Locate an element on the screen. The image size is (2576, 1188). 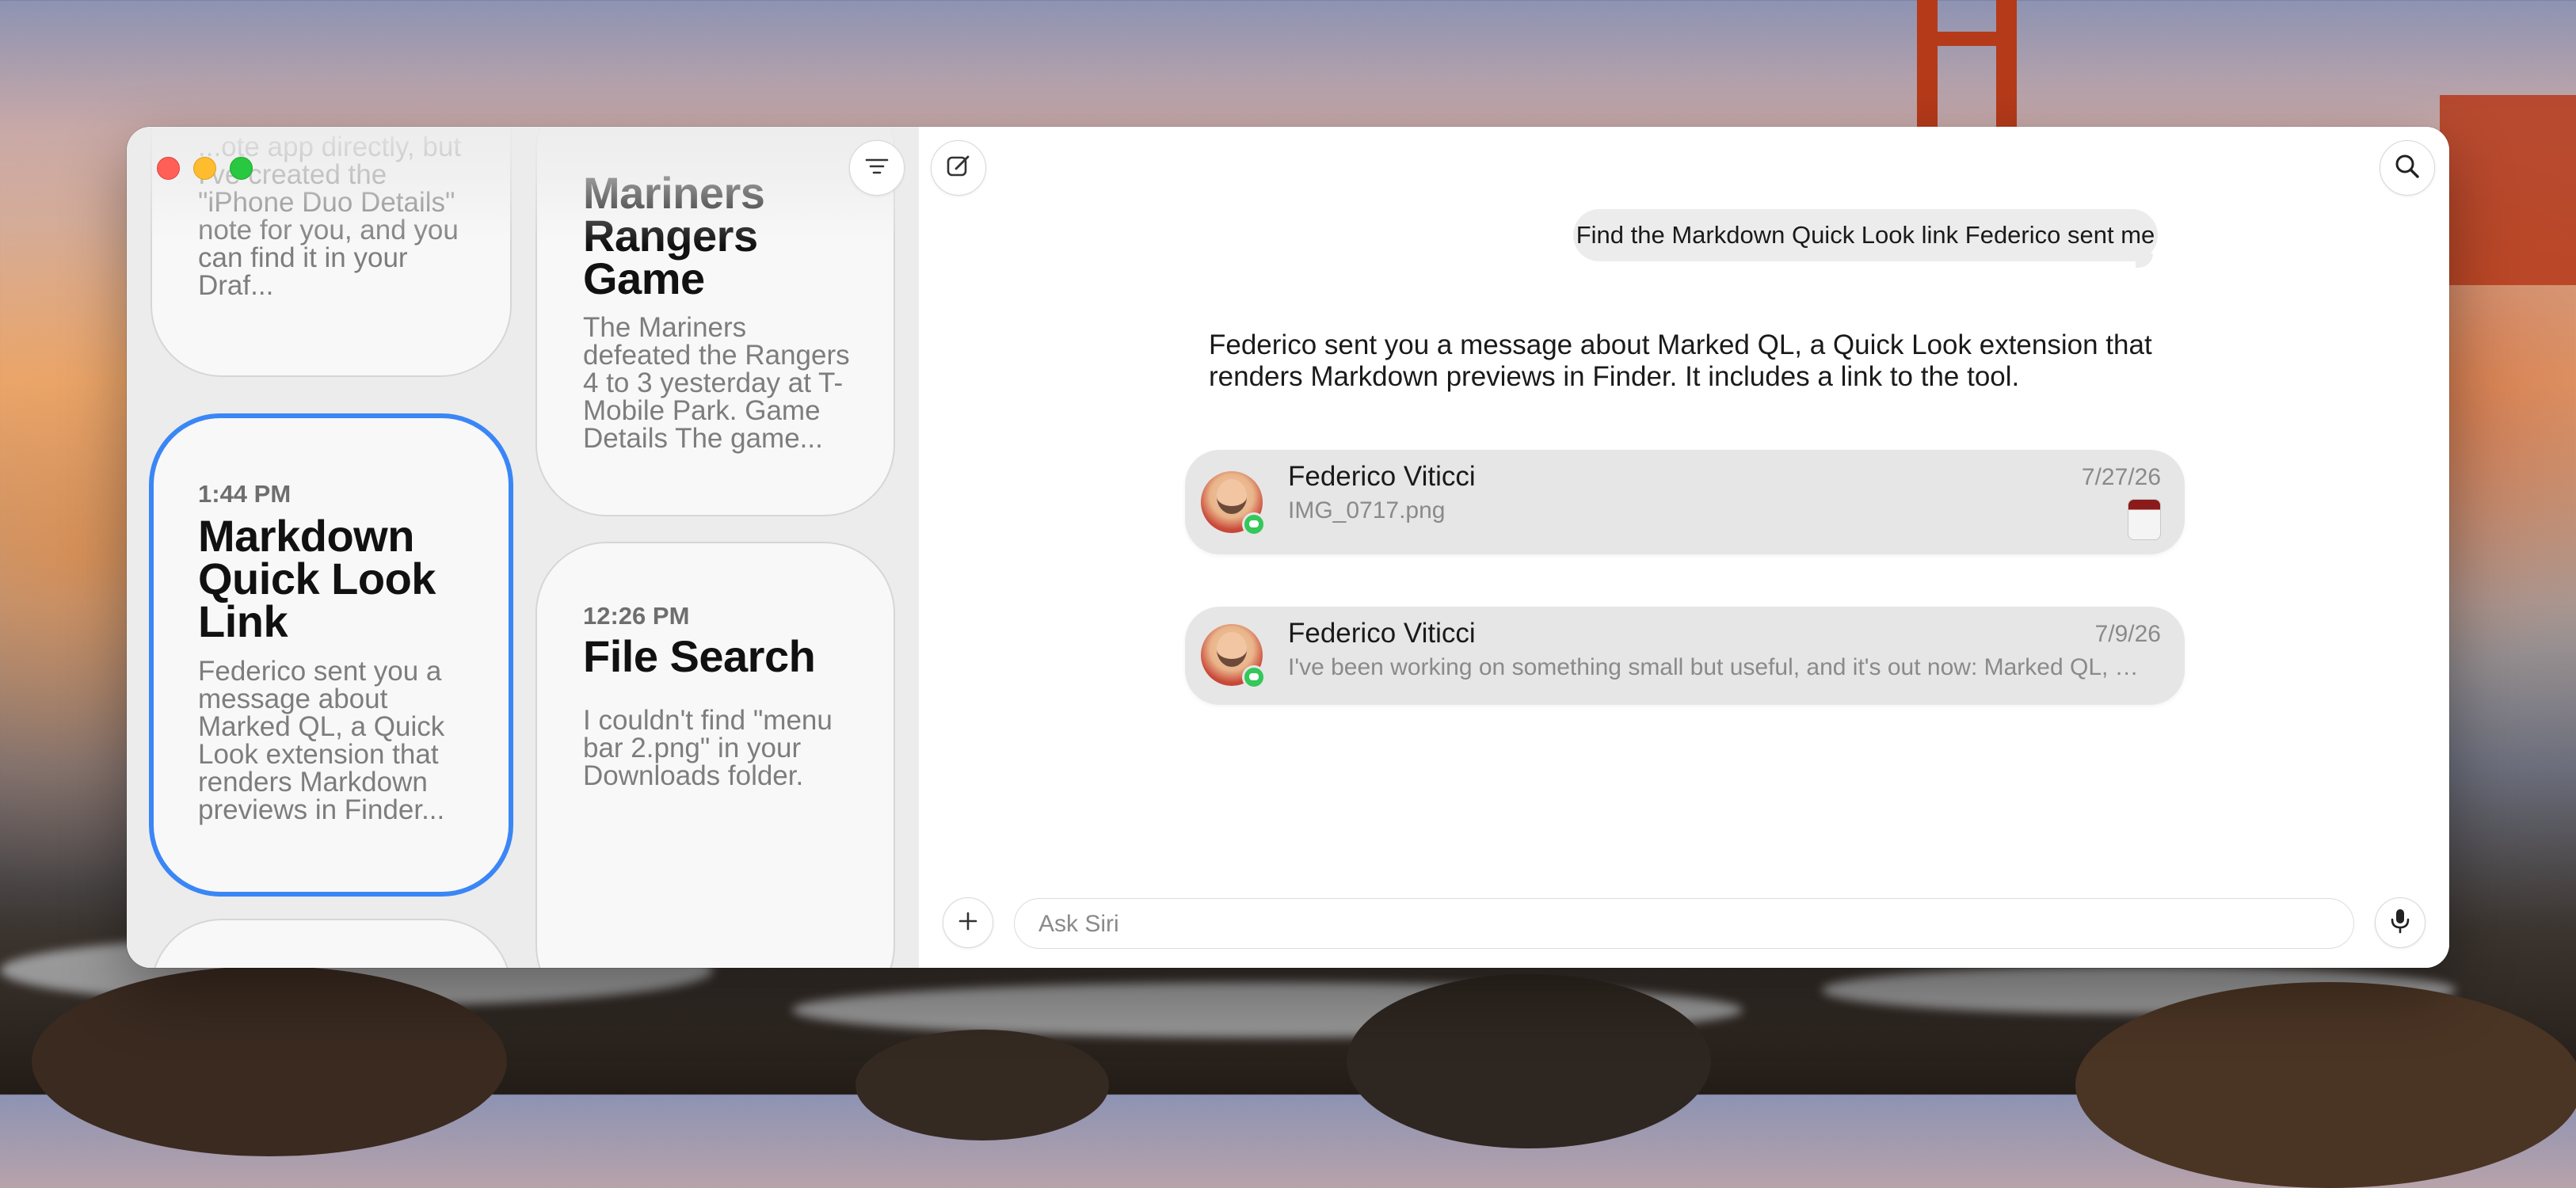
card-title: Mariners Rangers Game is located at coordinates (674, 235).